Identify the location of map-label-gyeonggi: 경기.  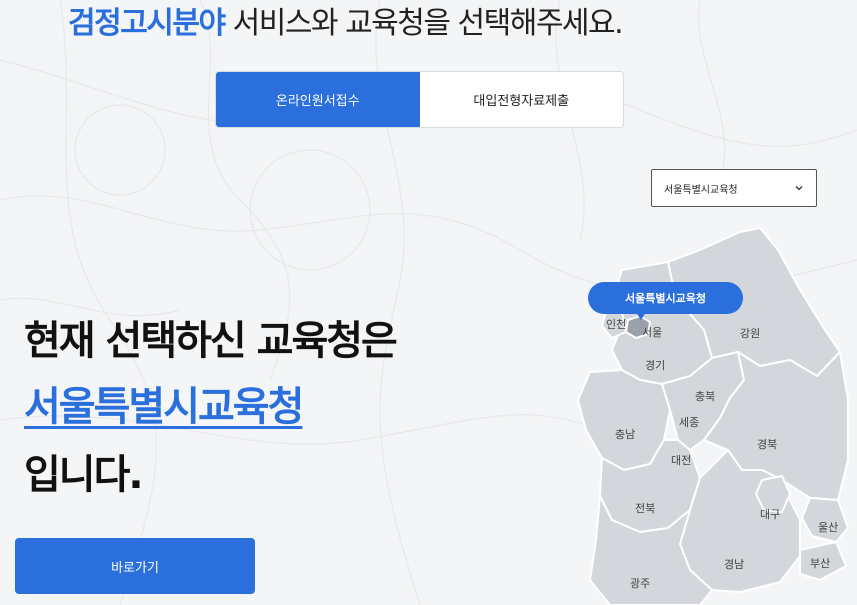
(655, 365).